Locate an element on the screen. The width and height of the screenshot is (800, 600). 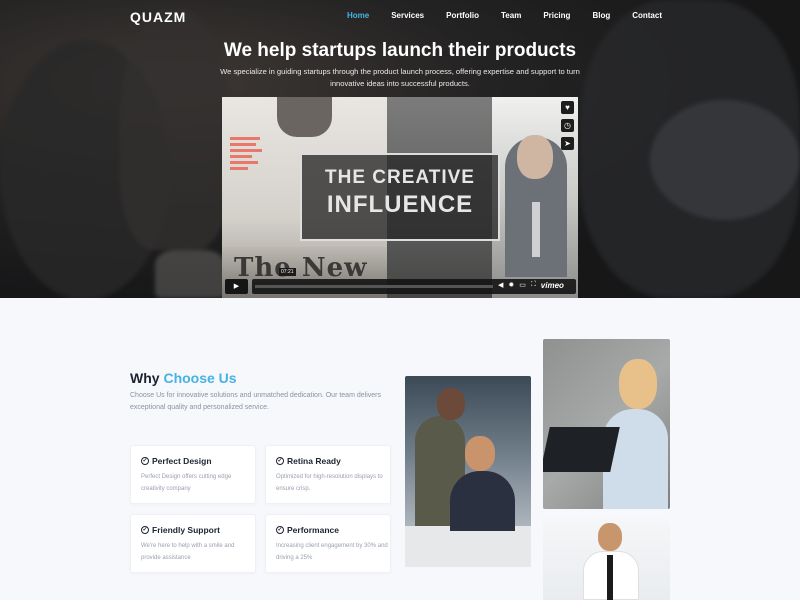
why-title-prefix: Why is located at coordinates (145, 378).